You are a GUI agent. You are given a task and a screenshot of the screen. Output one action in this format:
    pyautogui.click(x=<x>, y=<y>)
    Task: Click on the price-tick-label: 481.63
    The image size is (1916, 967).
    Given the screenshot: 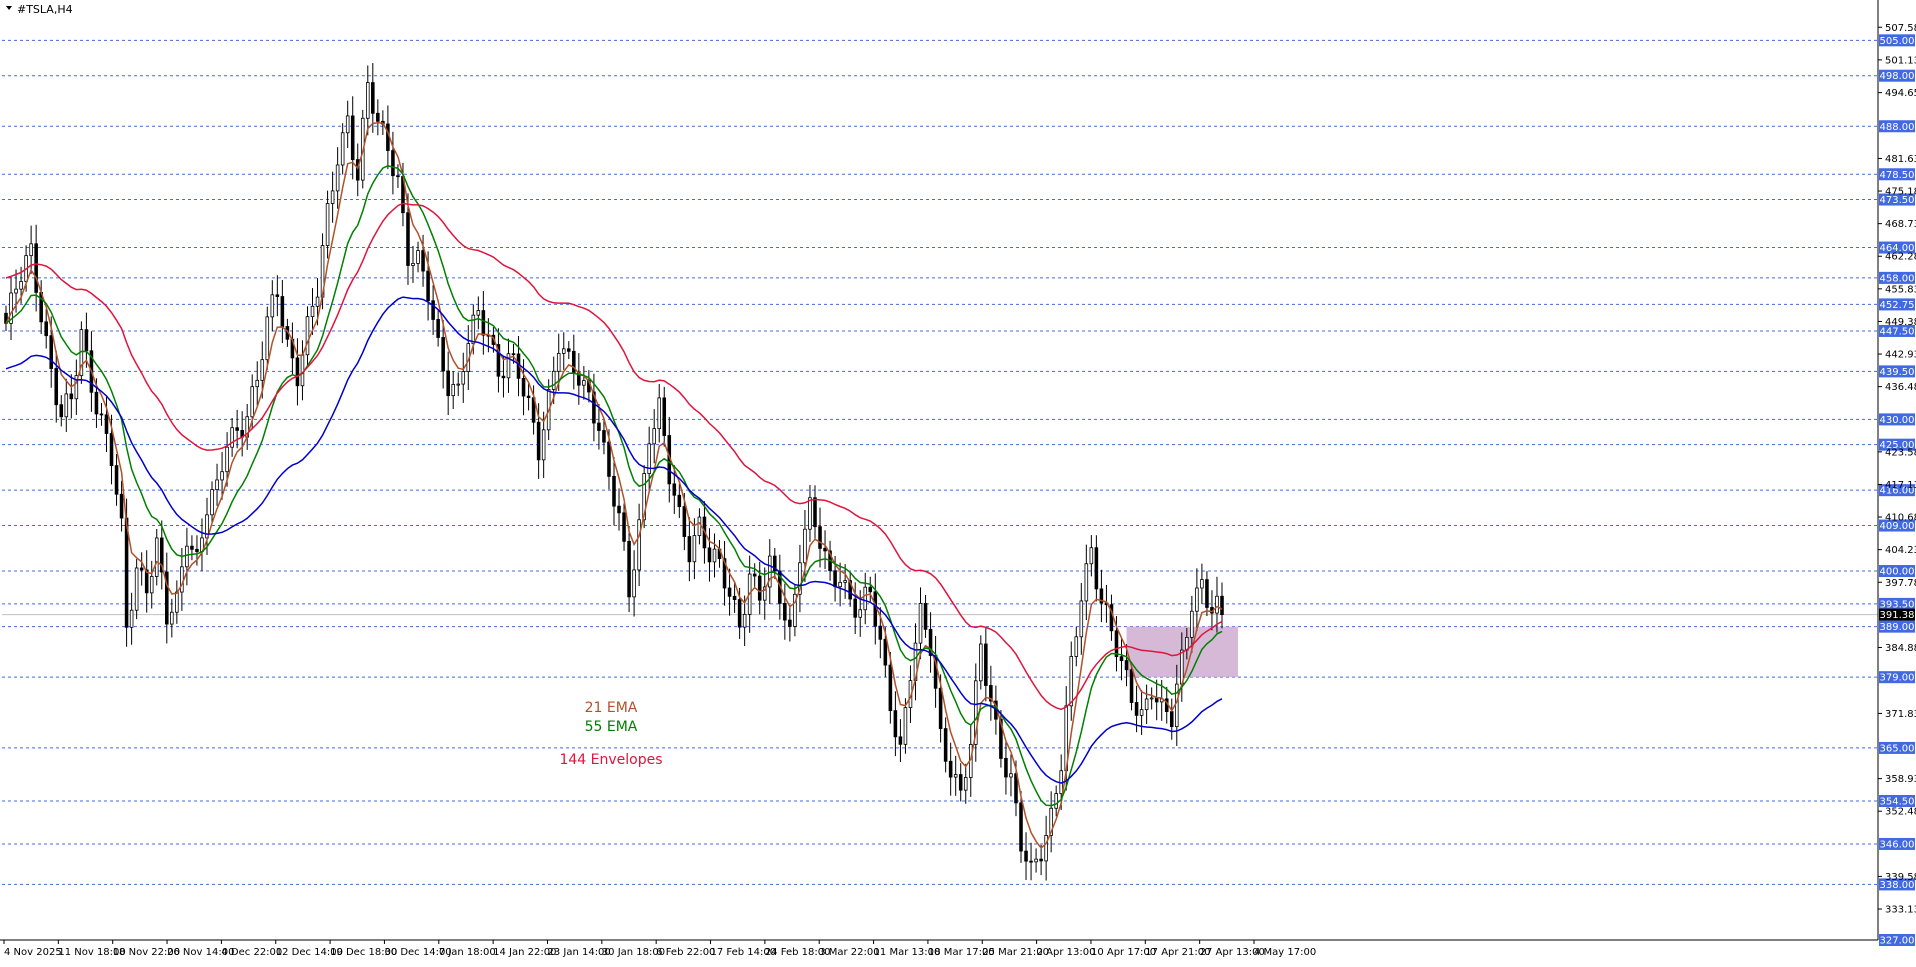 What is the action you would take?
    pyautogui.click(x=1900, y=159)
    